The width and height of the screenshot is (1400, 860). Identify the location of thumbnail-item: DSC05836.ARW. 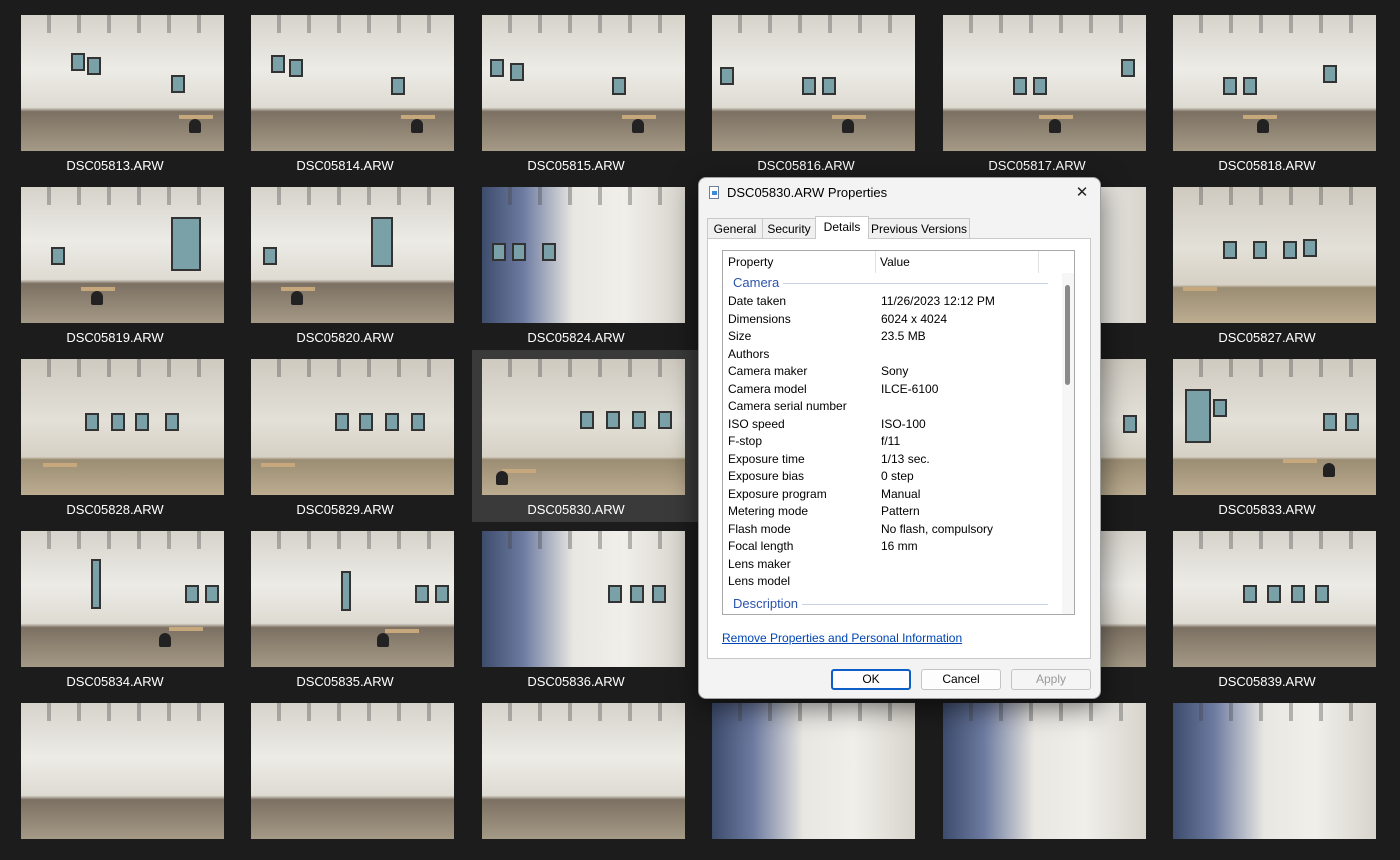
(576, 602).